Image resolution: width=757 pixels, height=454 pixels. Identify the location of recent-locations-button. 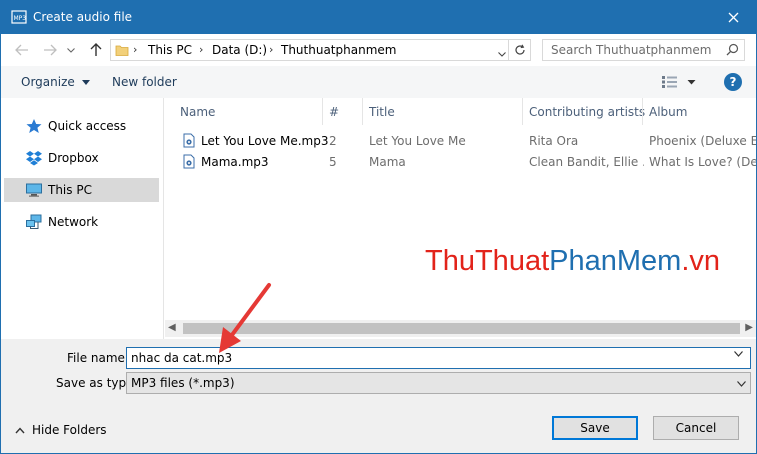
(71, 50).